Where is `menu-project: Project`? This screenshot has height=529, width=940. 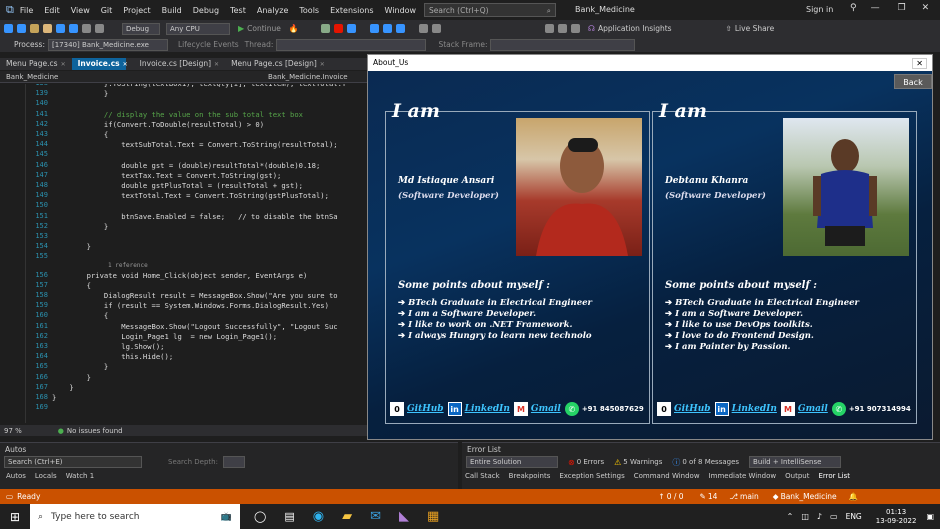
menu-project: Project is located at coordinates (136, 10).